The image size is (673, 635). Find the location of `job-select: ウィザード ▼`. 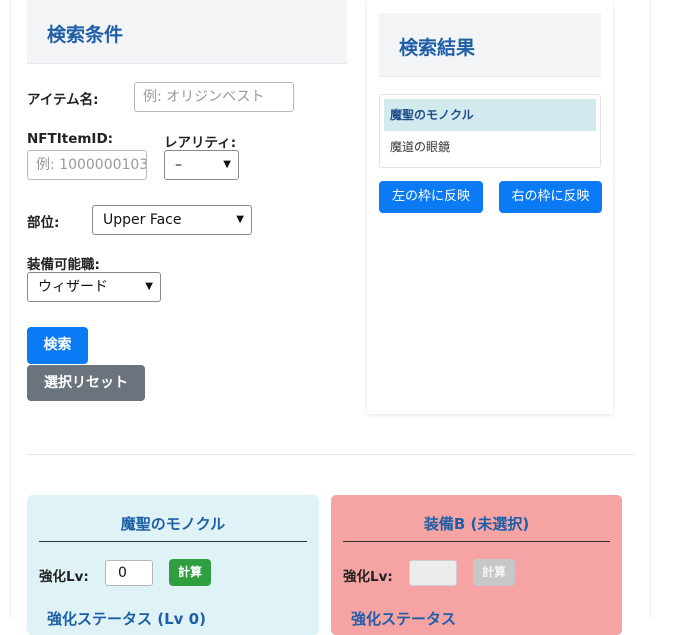

job-select: ウィザード ▼ is located at coordinates (94, 287).